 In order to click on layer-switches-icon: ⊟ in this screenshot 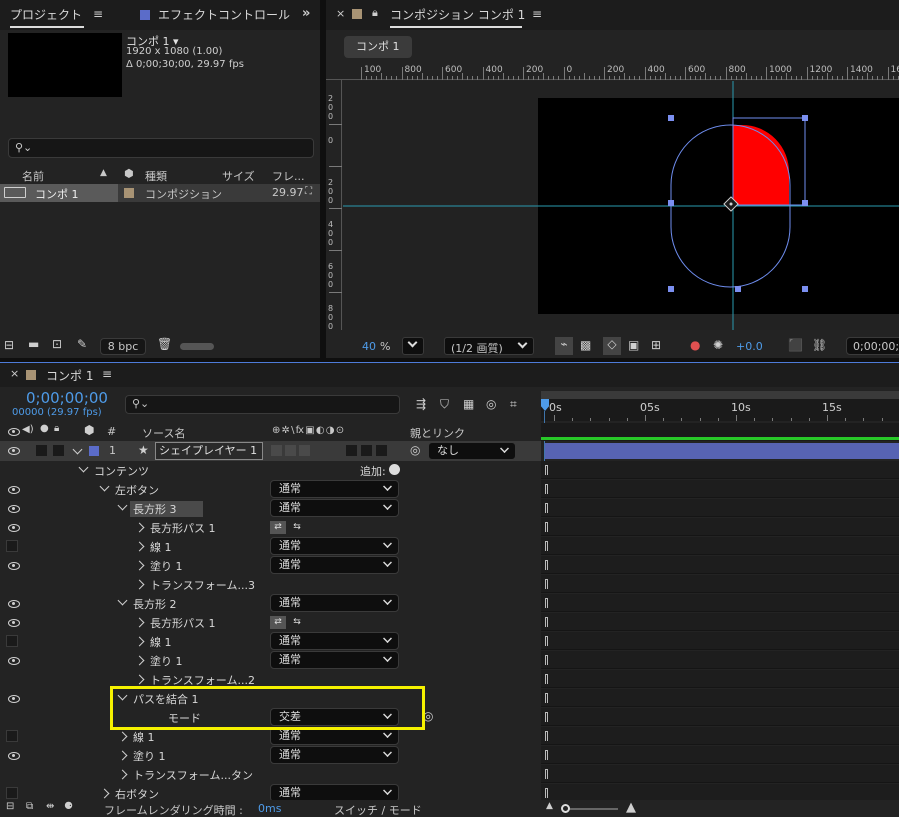, I will do `click(10, 806)`.